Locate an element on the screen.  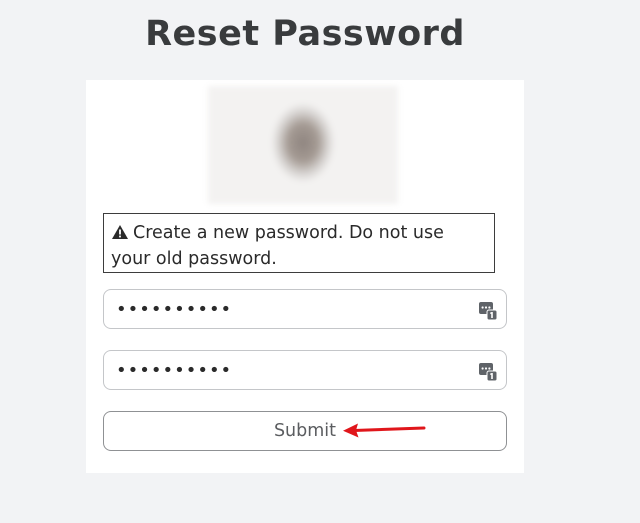
new-password-field is located at coordinates (305, 309).